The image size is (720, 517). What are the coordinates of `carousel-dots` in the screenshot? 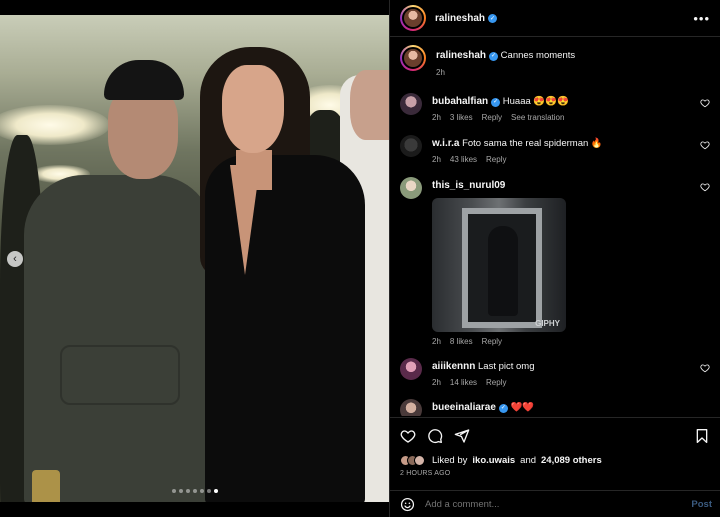 It's located at (195, 491).